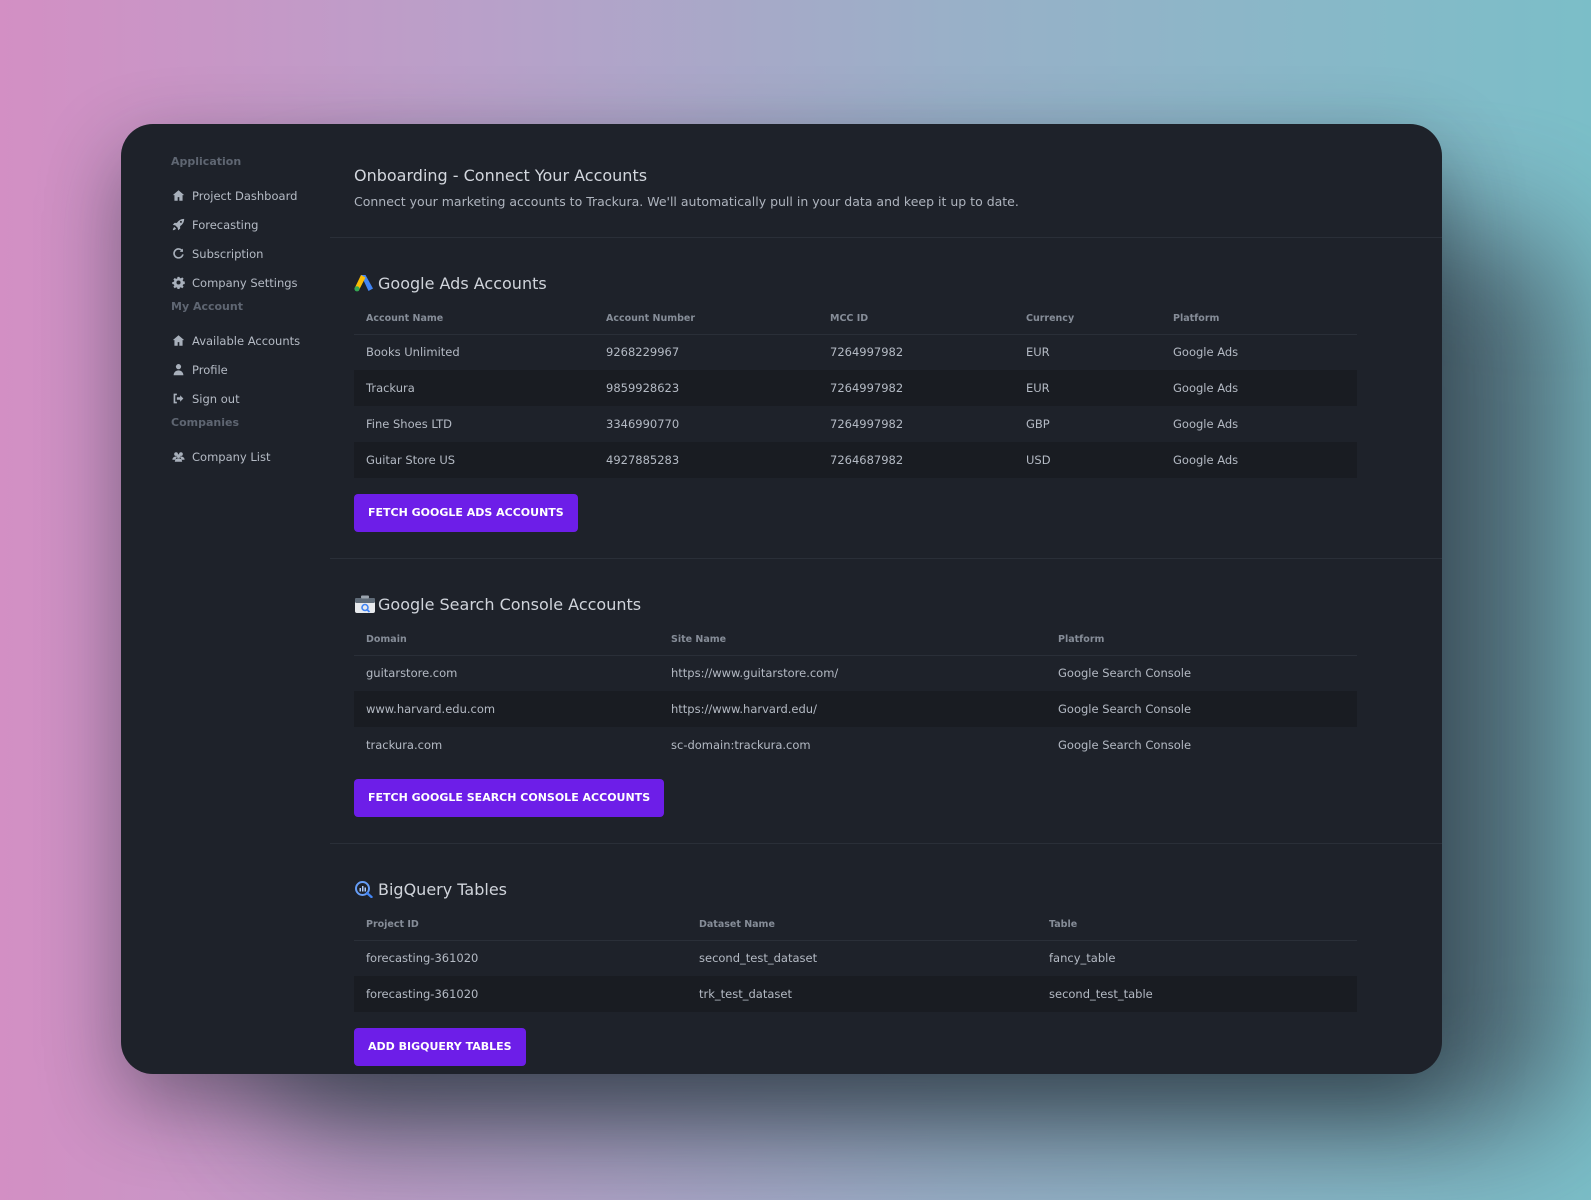 The height and width of the screenshot is (1200, 1591). What do you see at coordinates (365, 283) in the screenshot?
I see `google-ads-icon` at bounding box center [365, 283].